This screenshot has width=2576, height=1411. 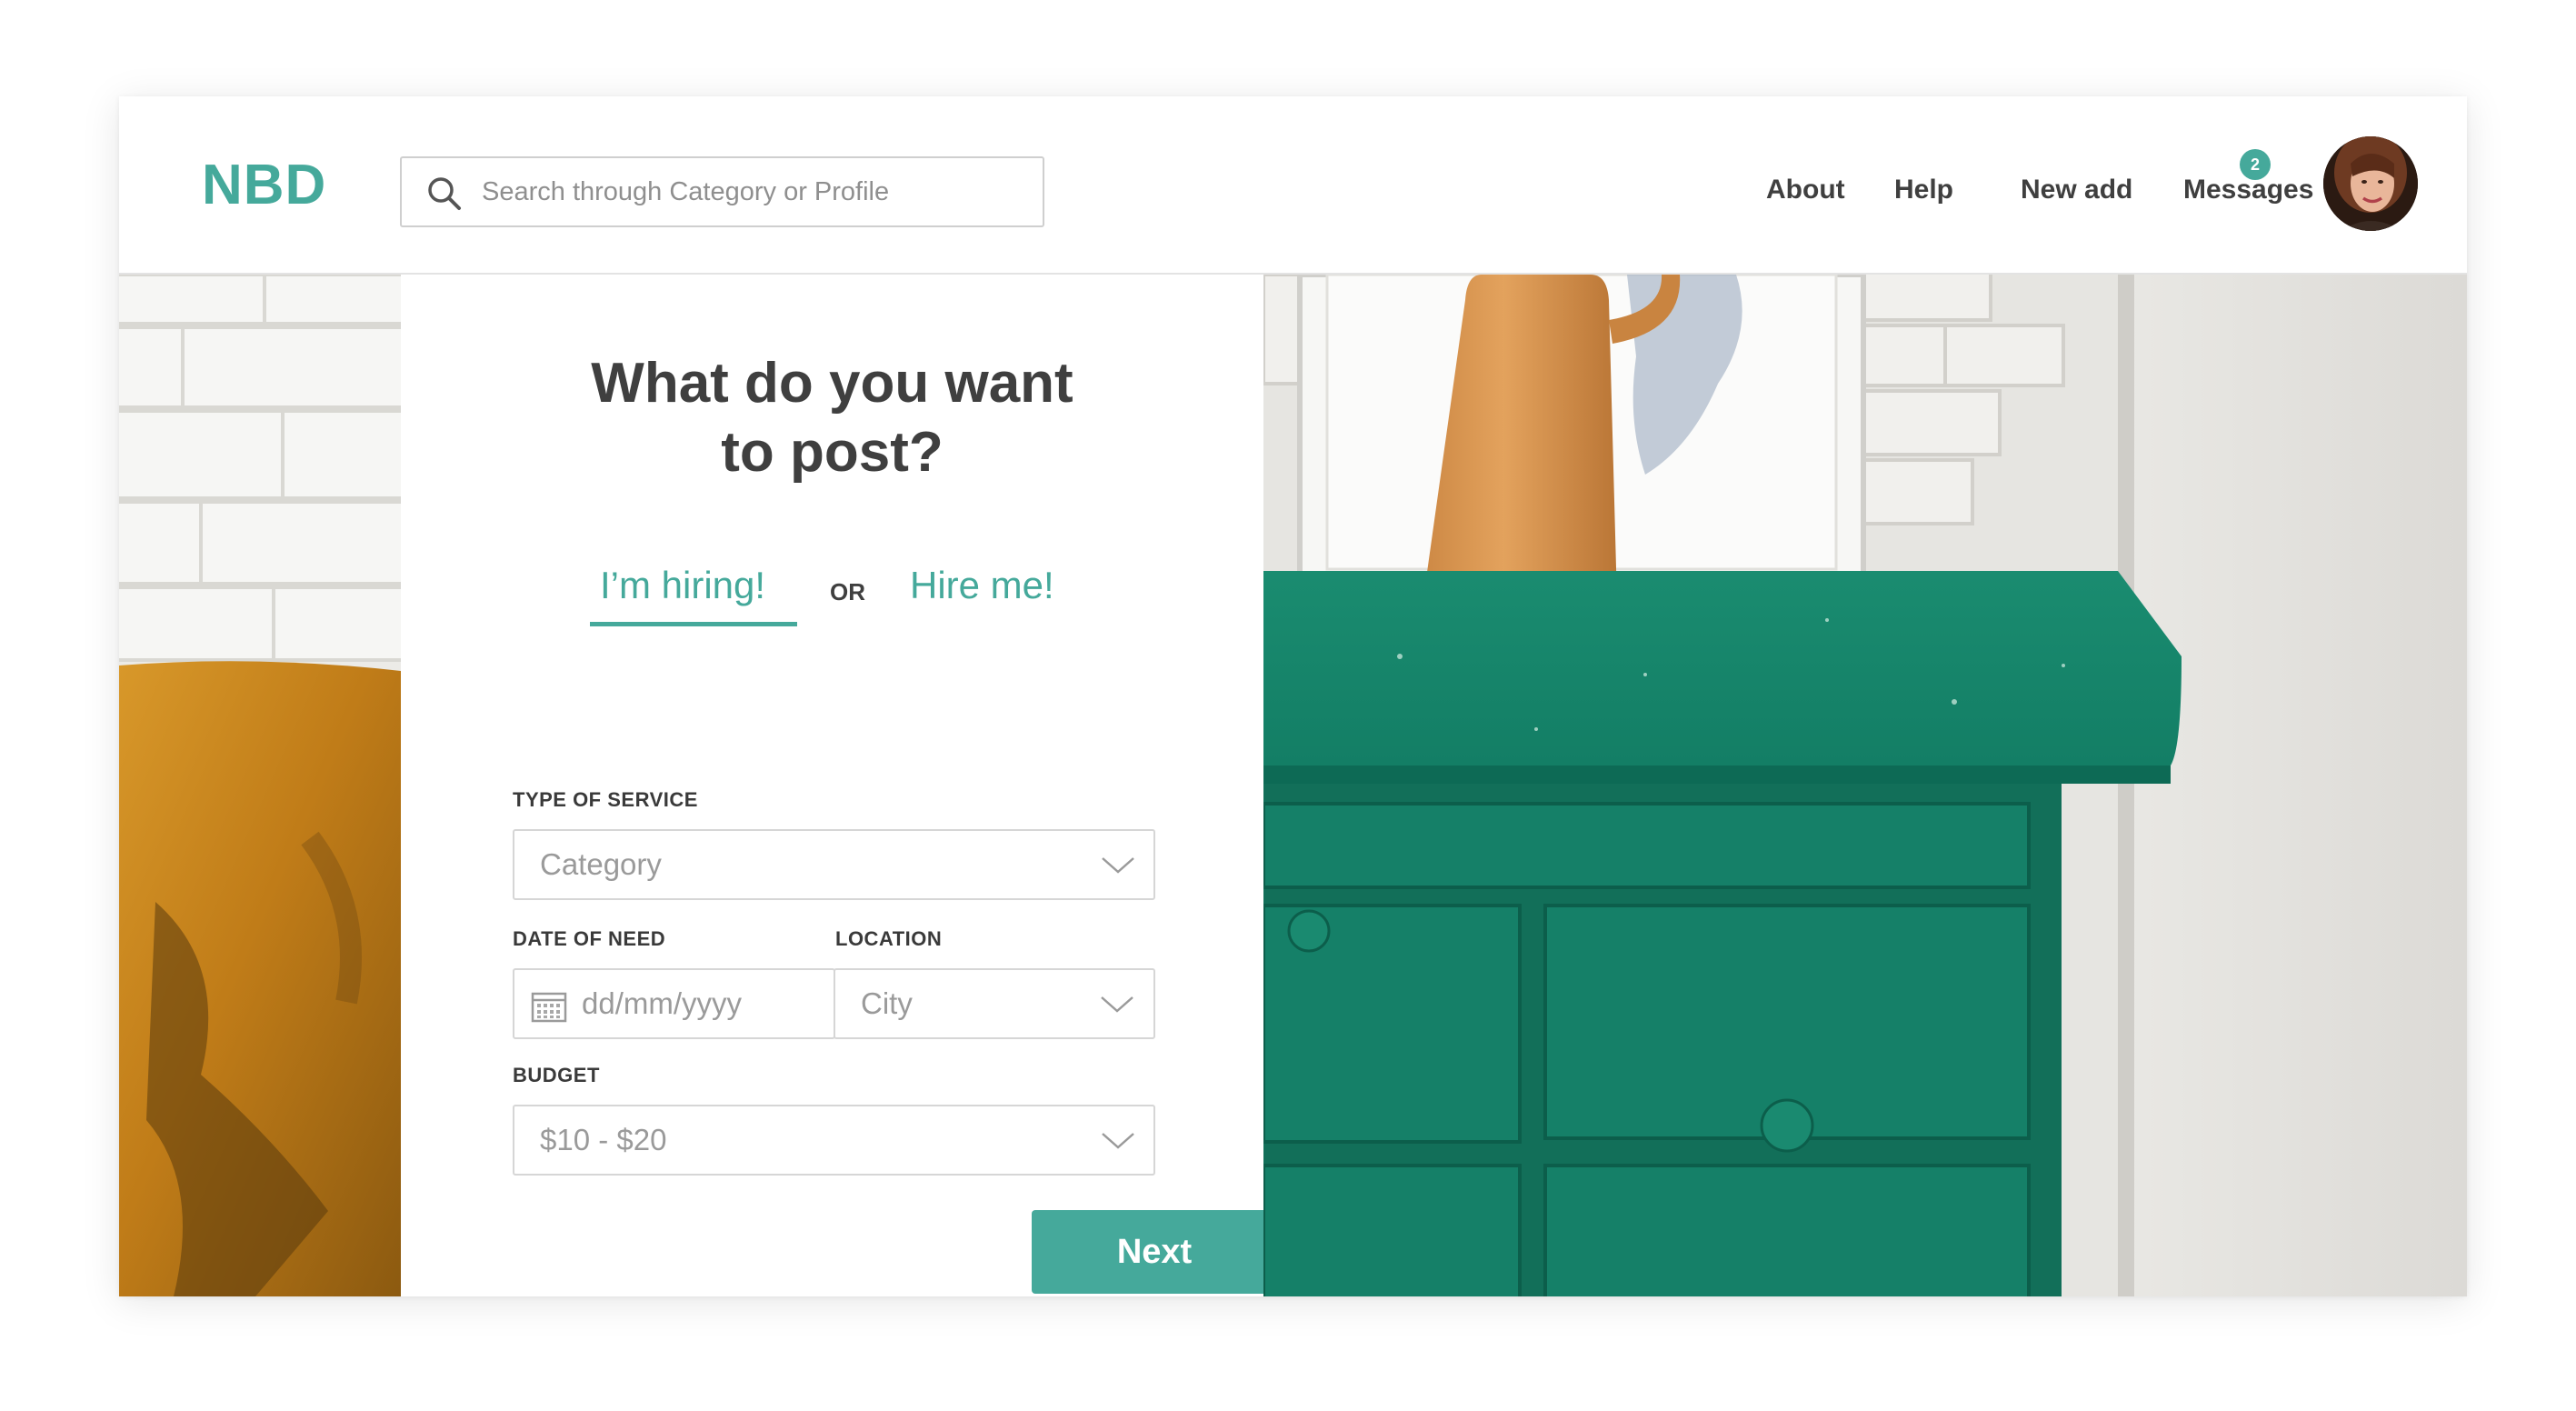 I want to click on category-value: Category, so click(x=601, y=864).